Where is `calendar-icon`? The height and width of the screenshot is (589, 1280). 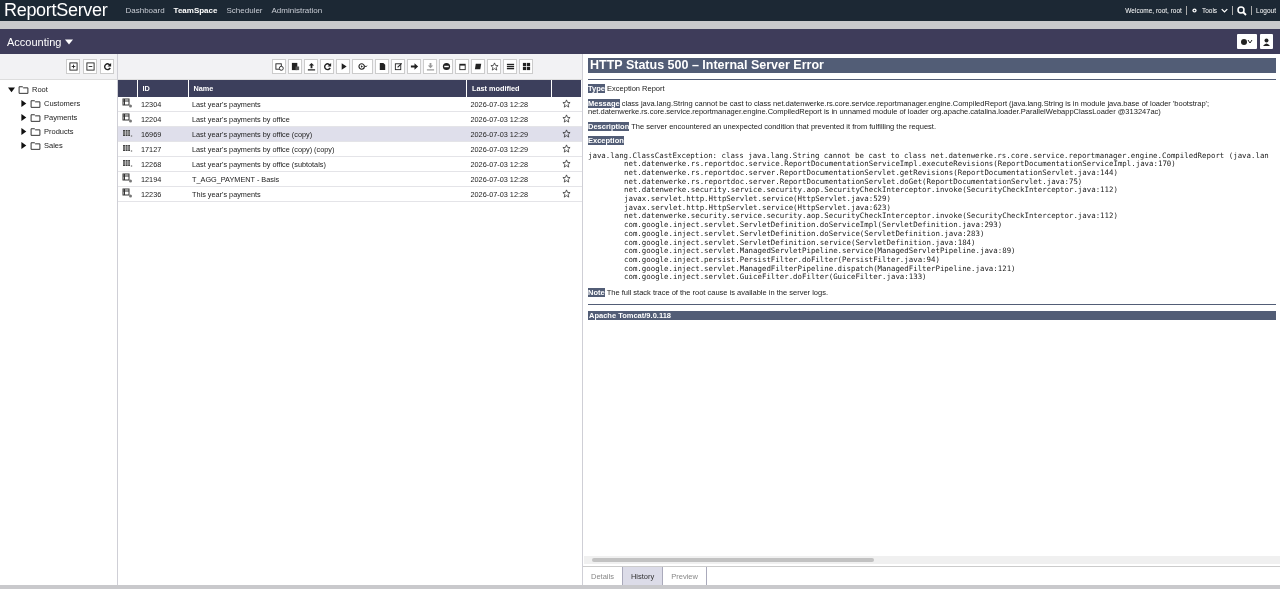
calendar-icon is located at coordinates (462, 66).